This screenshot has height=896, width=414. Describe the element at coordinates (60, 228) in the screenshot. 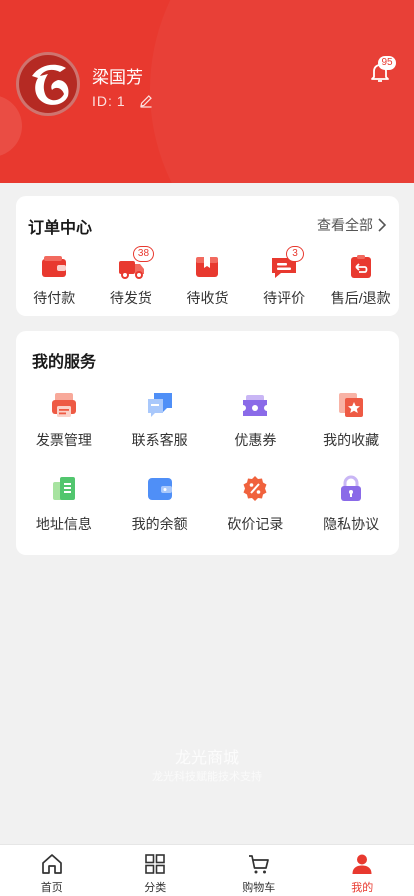

I see `order-center-title: 订单中心` at that location.